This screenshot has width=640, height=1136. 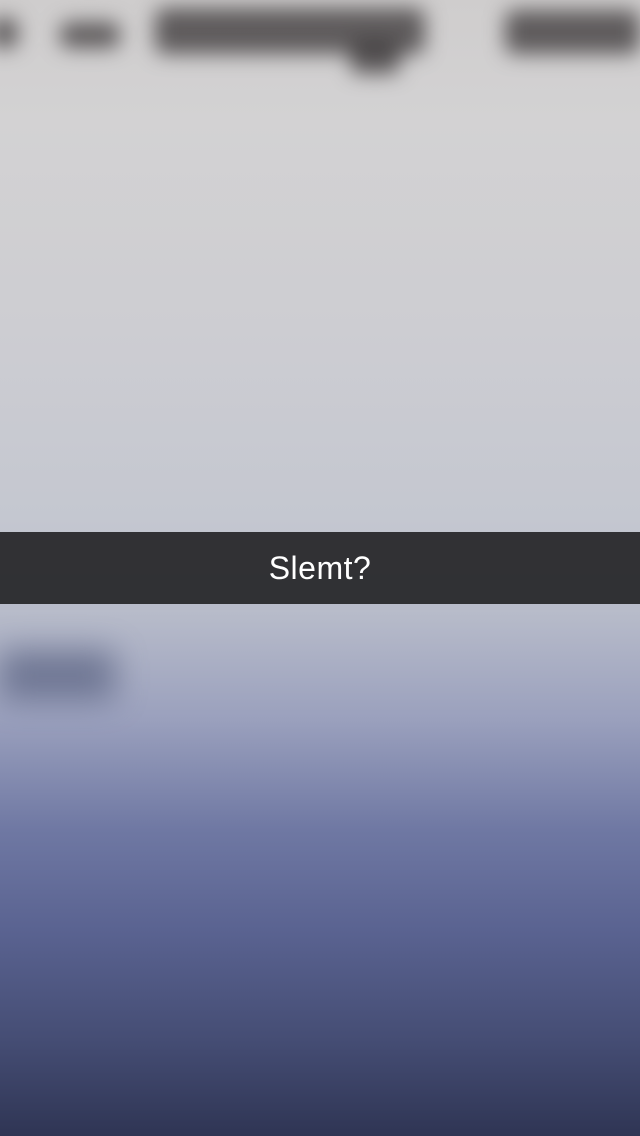 I want to click on blurred-photo-shape, so click(x=57, y=675).